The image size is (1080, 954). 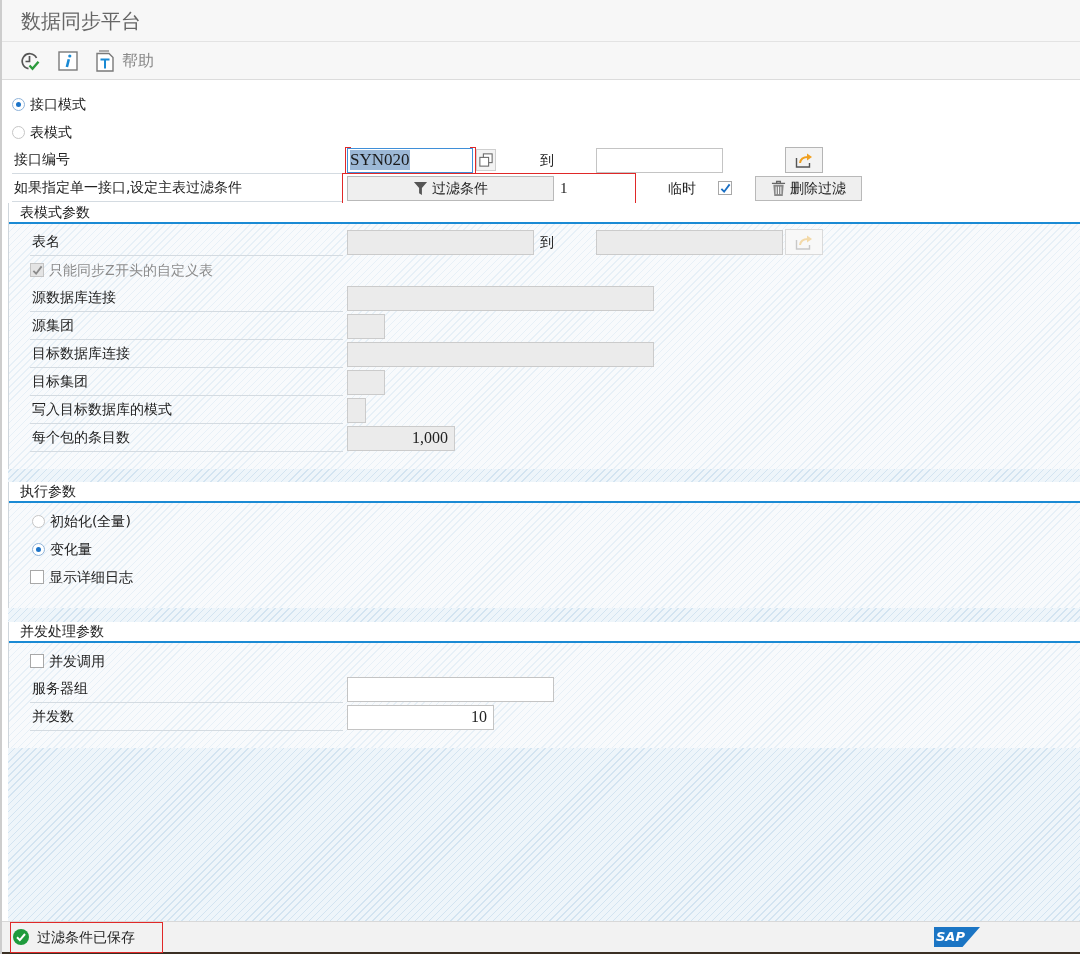 I want to click on status-message: 过滤条件已保存, so click(x=86, y=937).